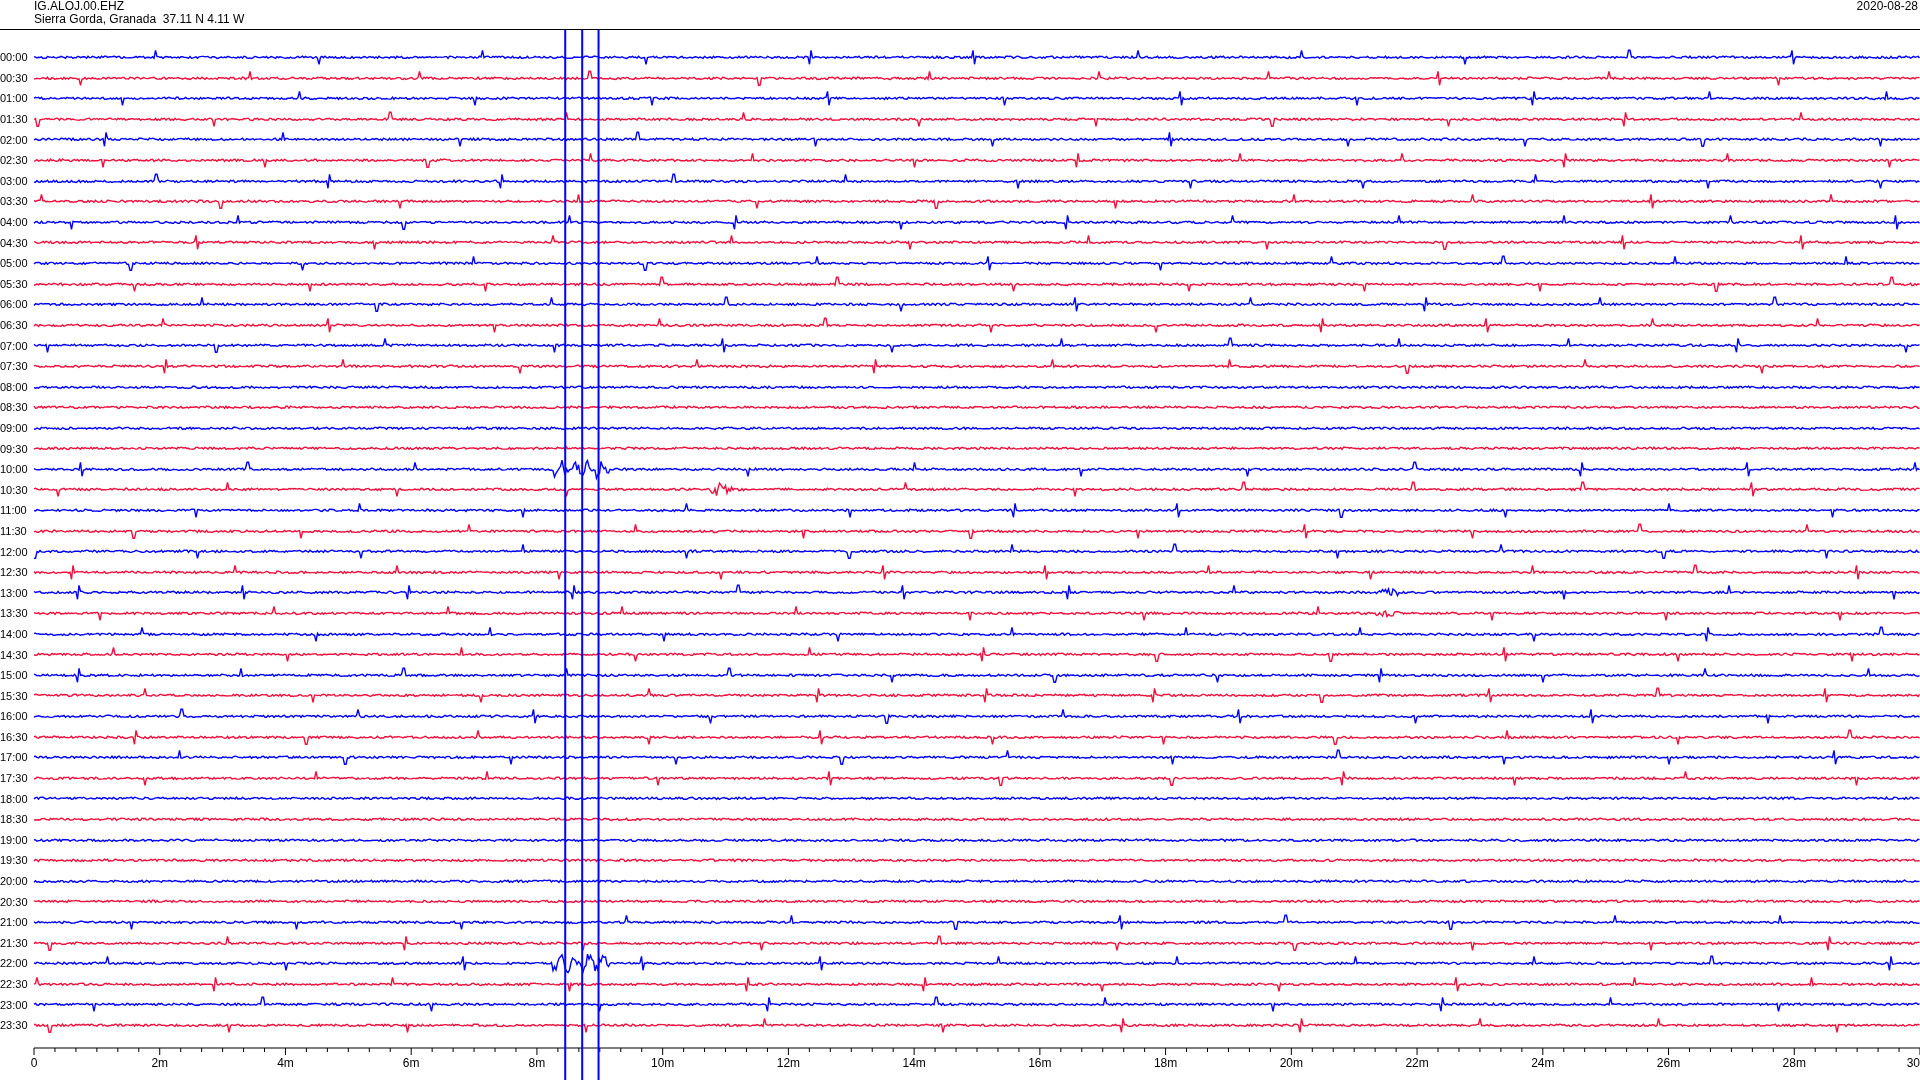 This screenshot has height=1080, width=1920. What do you see at coordinates (14, 98) in the screenshot?
I see `row-time-label: 01:00` at bounding box center [14, 98].